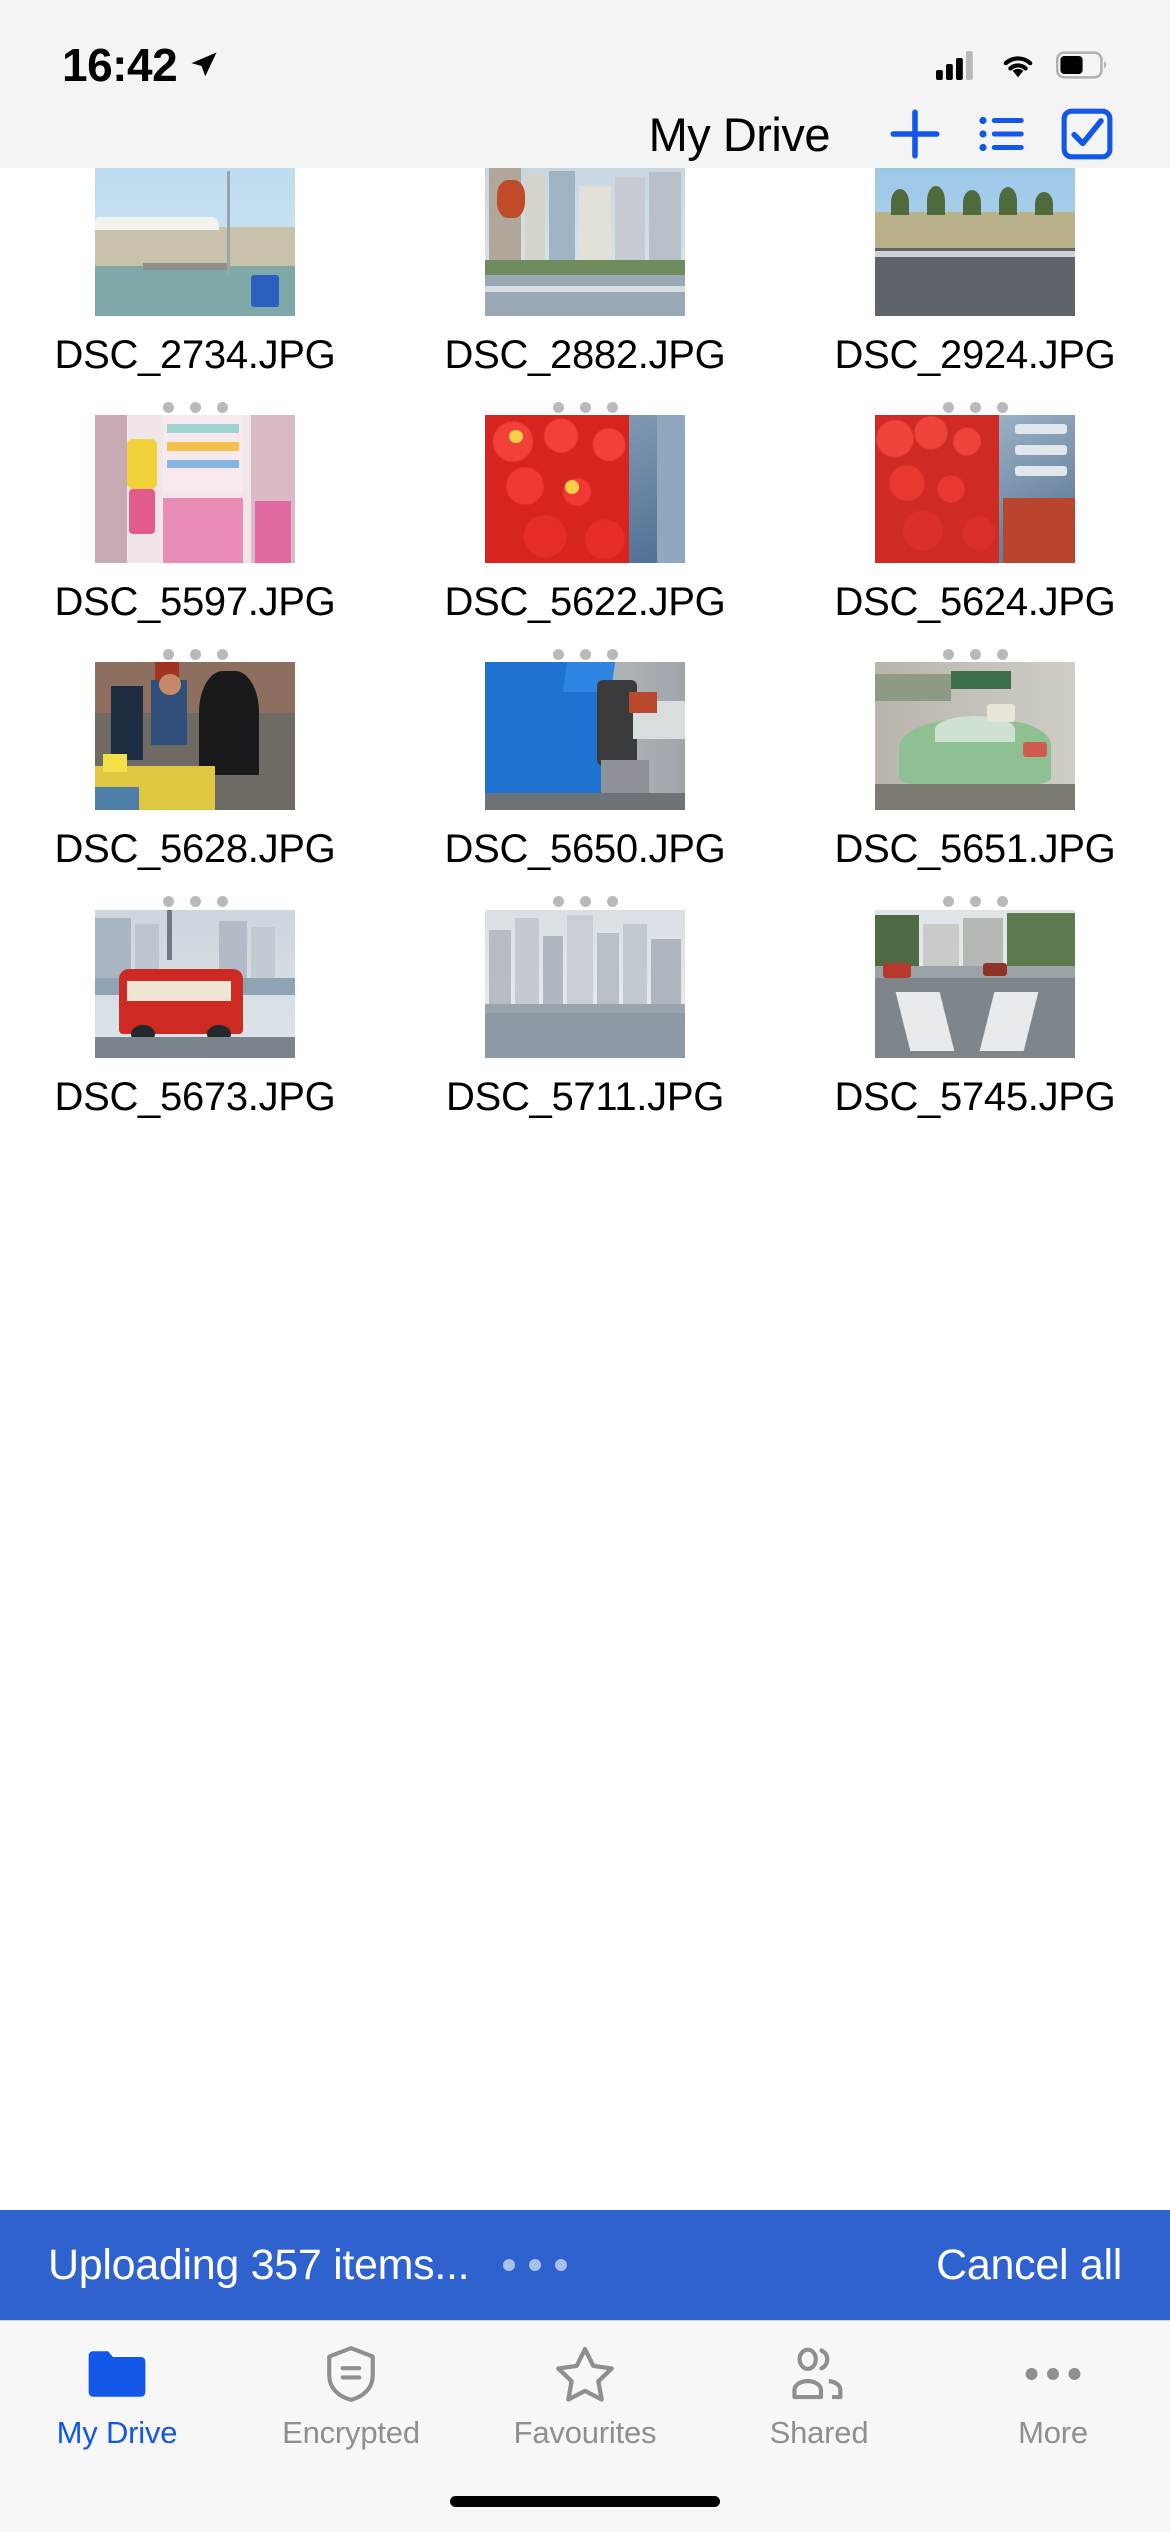  I want to click on file-name: DSC_5650.JPG, so click(585, 849).